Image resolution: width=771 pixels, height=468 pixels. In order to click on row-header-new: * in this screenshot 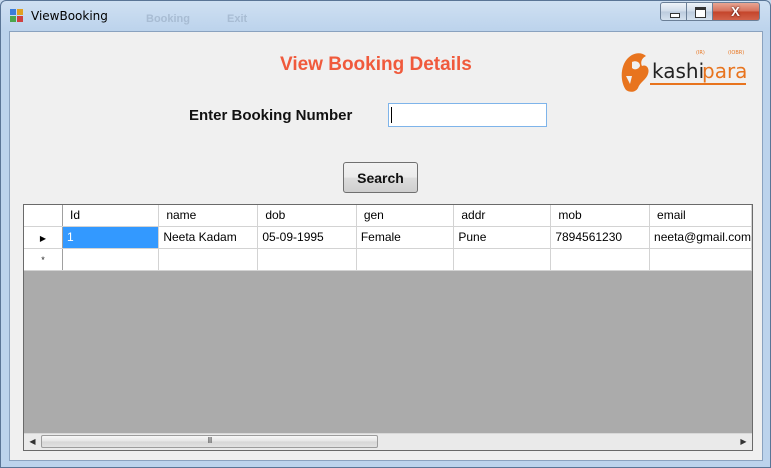, I will do `click(43, 259)`.